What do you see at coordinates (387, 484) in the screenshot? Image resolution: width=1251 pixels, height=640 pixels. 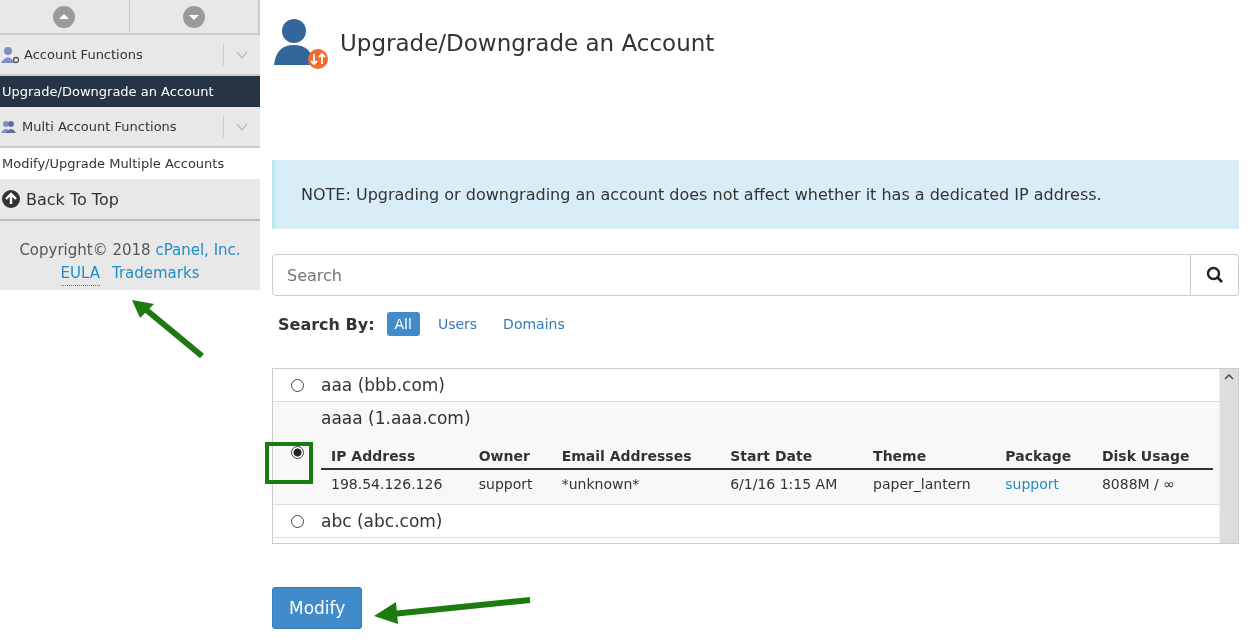 I see `table-cell: 198.54.126.126` at bounding box center [387, 484].